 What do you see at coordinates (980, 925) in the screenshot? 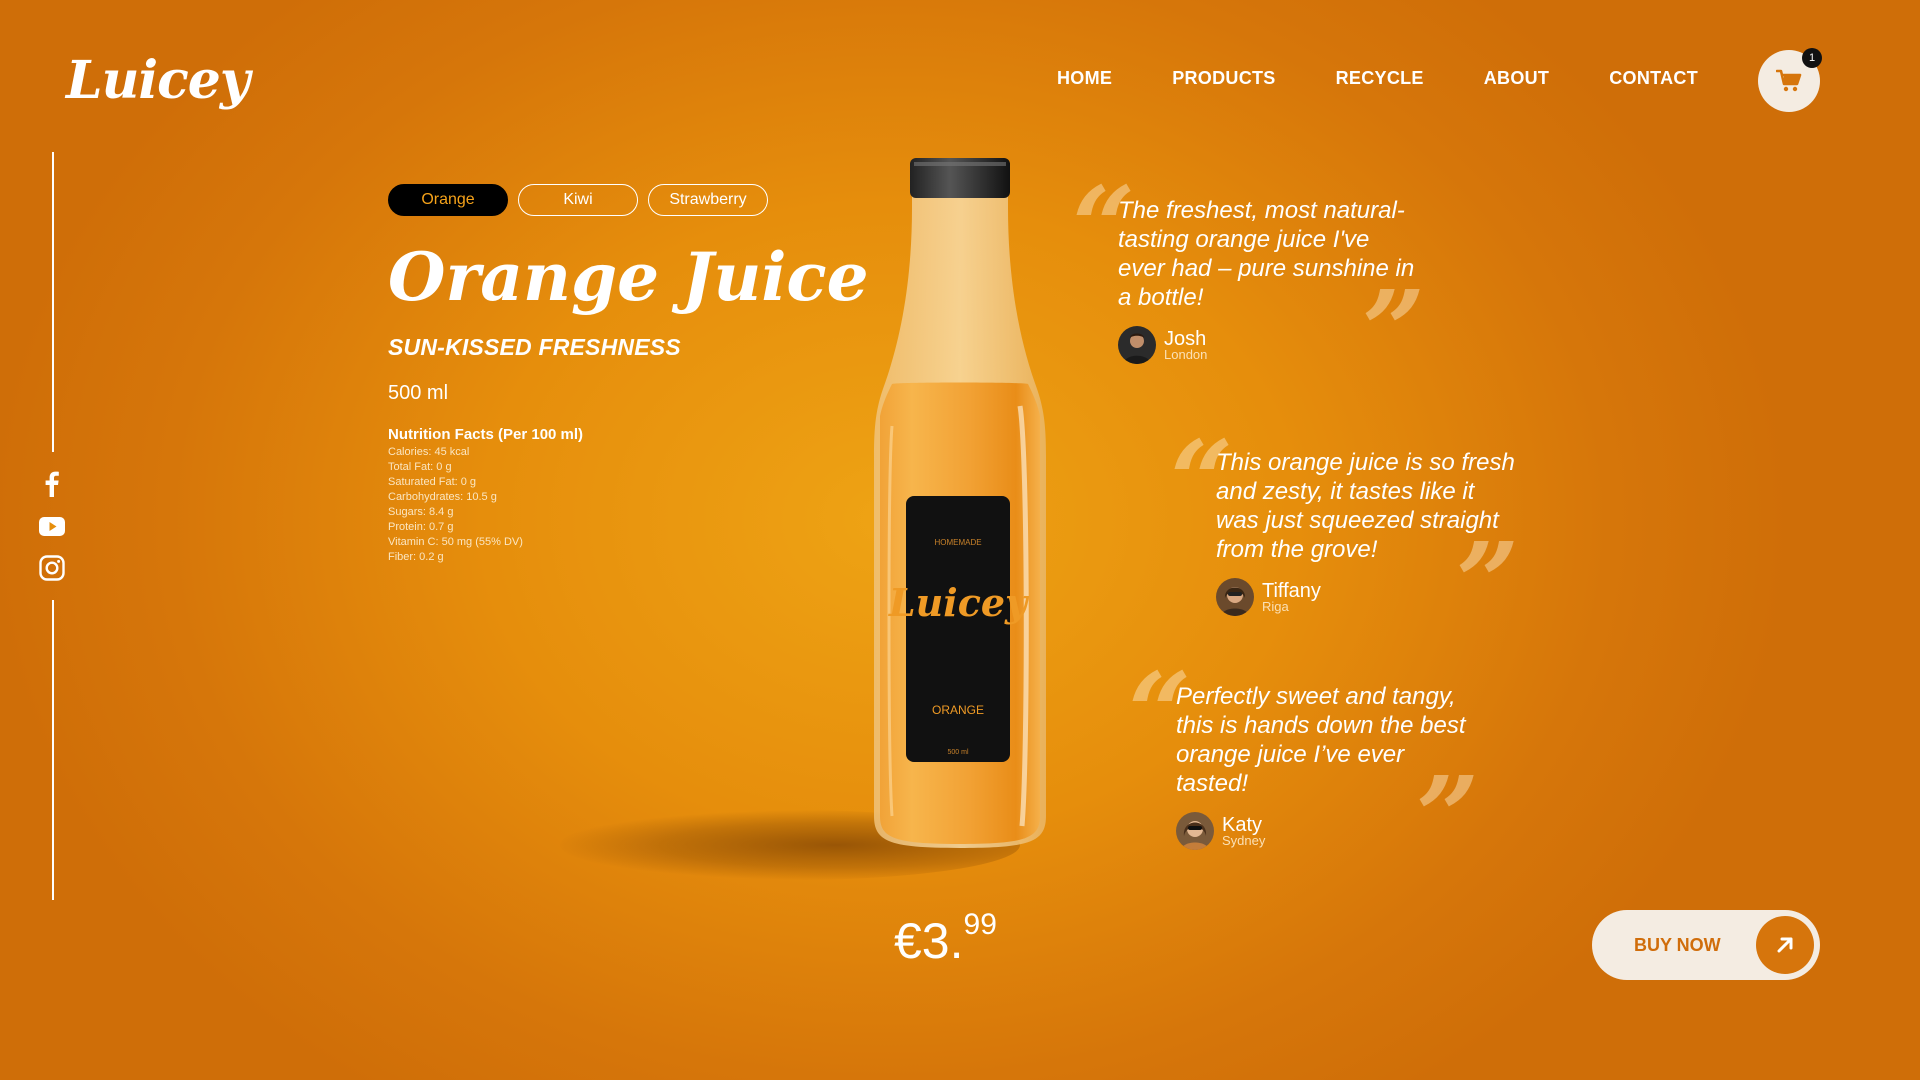
I see `price-cents: 99` at bounding box center [980, 925].